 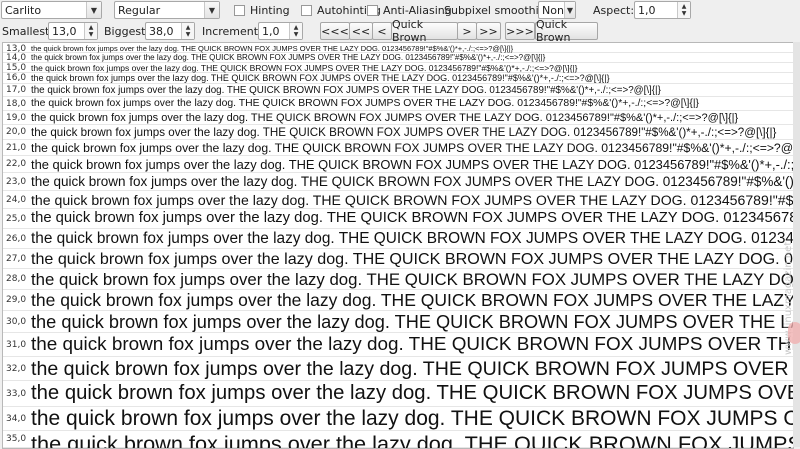 What do you see at coordinates (16, 90) in the screenshot?
I see `row-size-label: 17,0` at bounding box center [16, 90].